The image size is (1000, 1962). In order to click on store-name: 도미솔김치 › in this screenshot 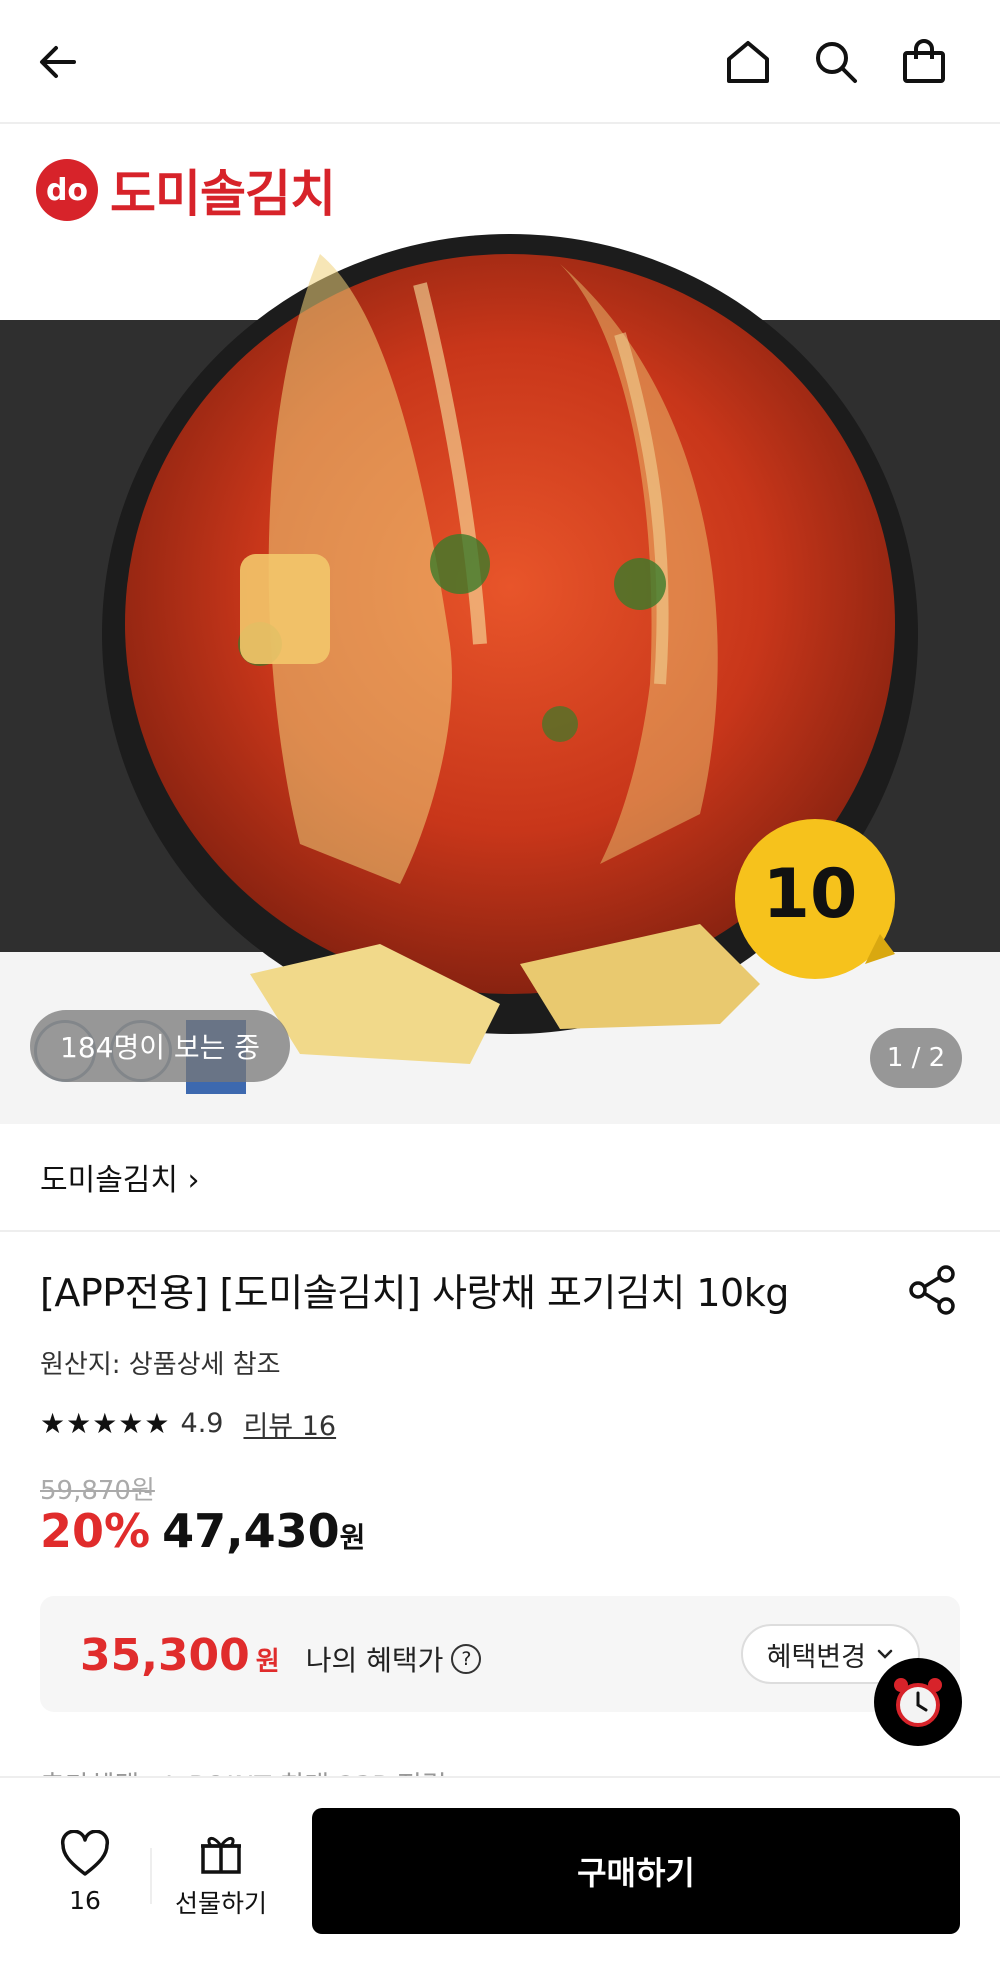, I will do `click(120, 1180)`.